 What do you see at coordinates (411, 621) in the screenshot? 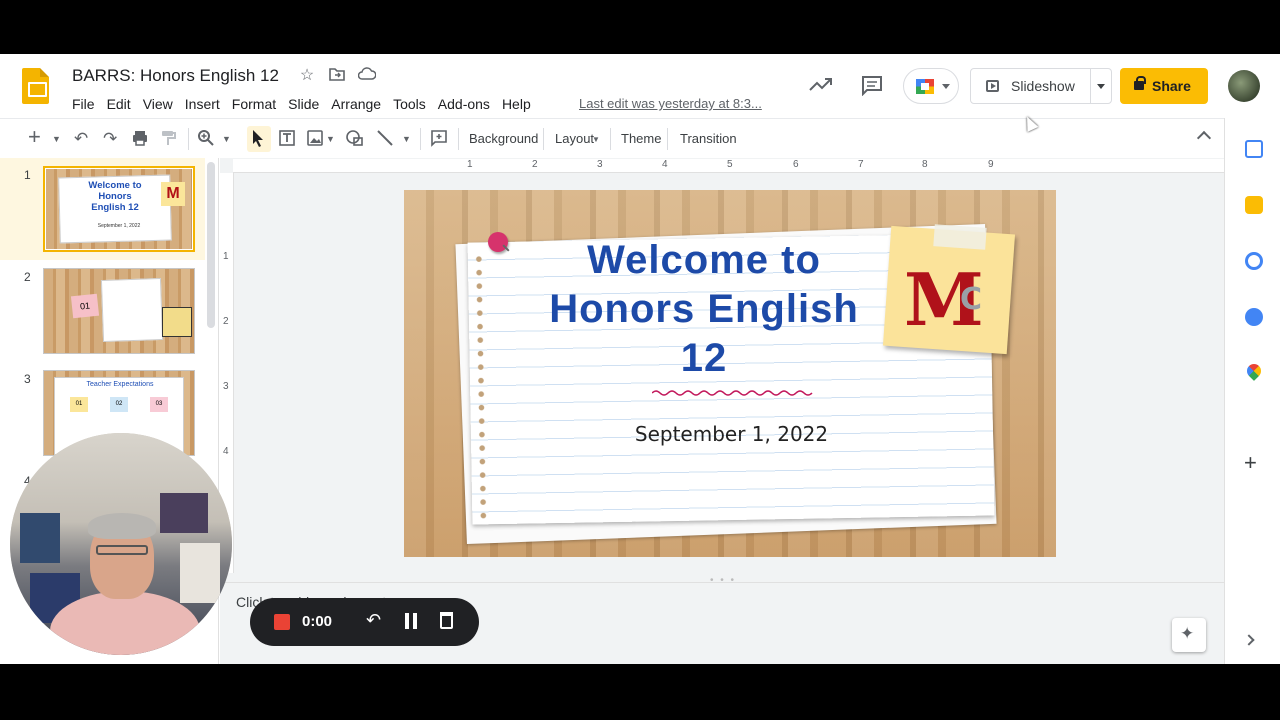
I see `pause-icon` at bounding box center [411, 621].